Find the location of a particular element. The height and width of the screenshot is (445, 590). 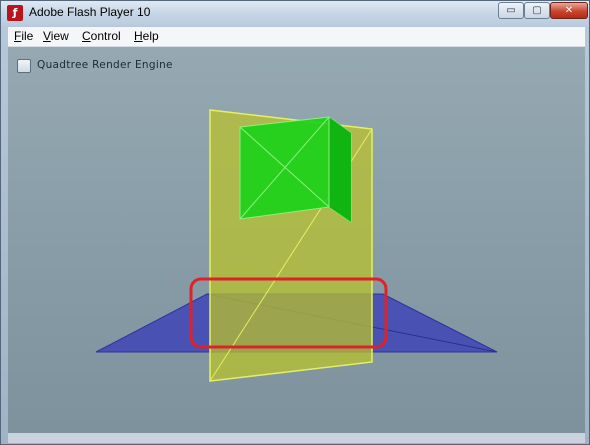

menu-bar: File View Control Help is located at coordinates (296, 37).